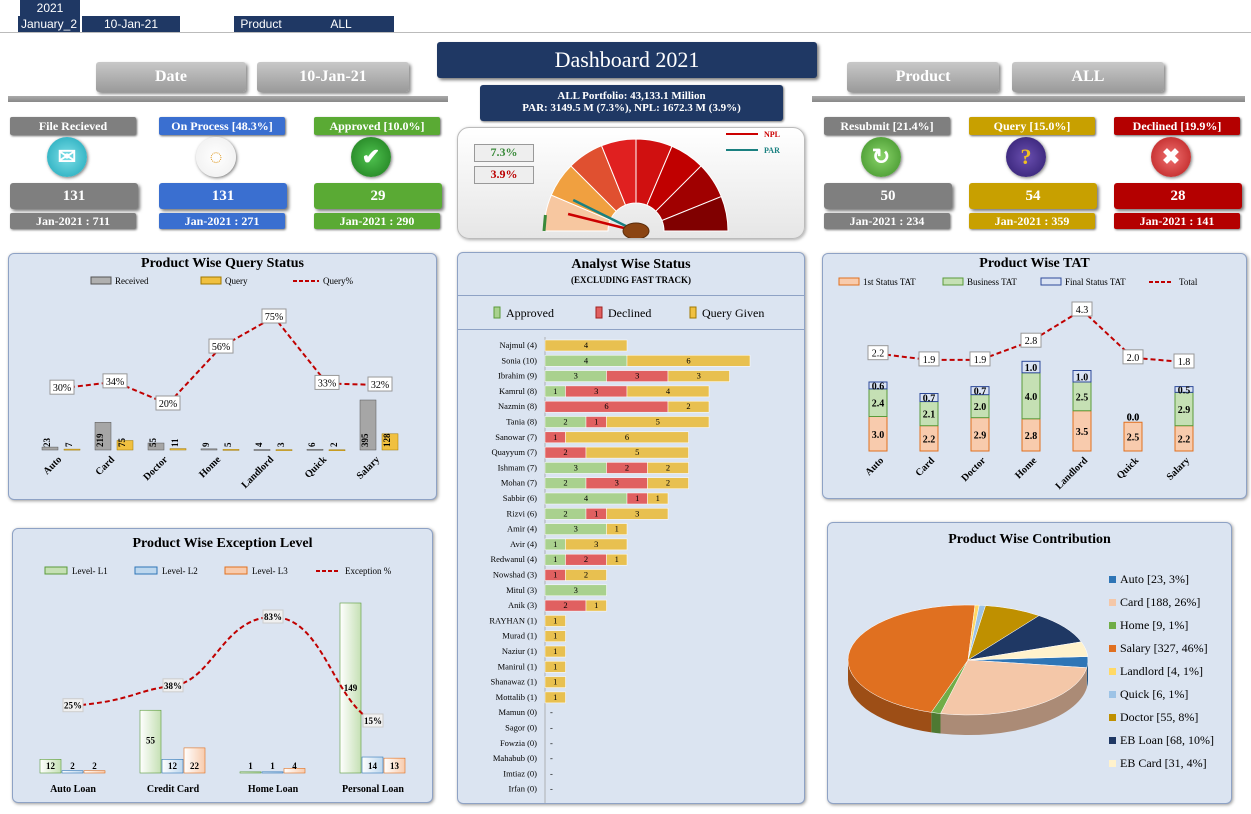  What do you see at coordinates (373, 721) in the screenshot?
I see `exception-pct-label: 15%` at bounding box center [373, 721].